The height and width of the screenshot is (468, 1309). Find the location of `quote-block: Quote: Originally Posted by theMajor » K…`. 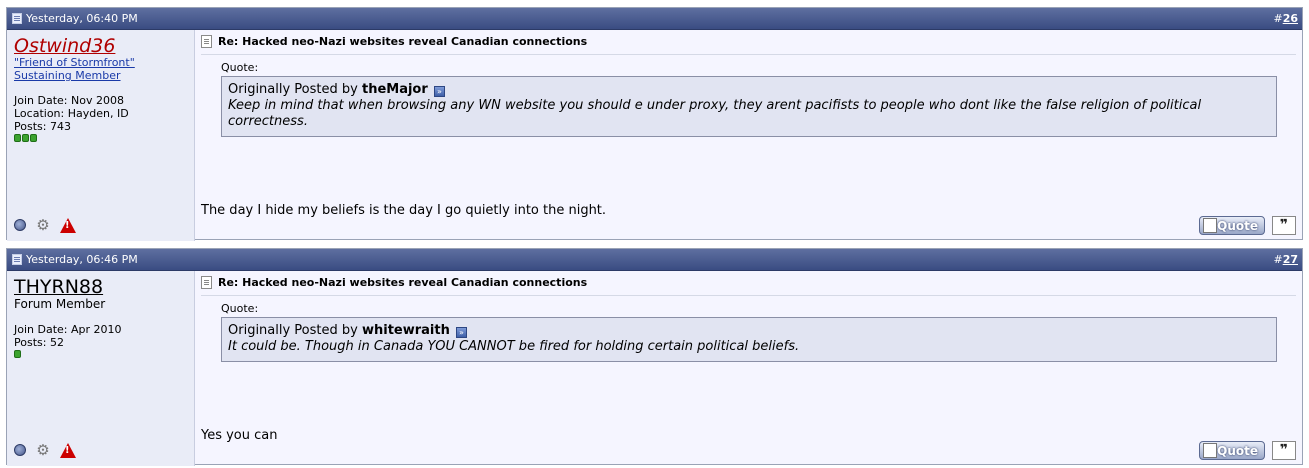

quote-block: Quote: Originally Posted by theMajor » K… is located at coordinates (749, 99).